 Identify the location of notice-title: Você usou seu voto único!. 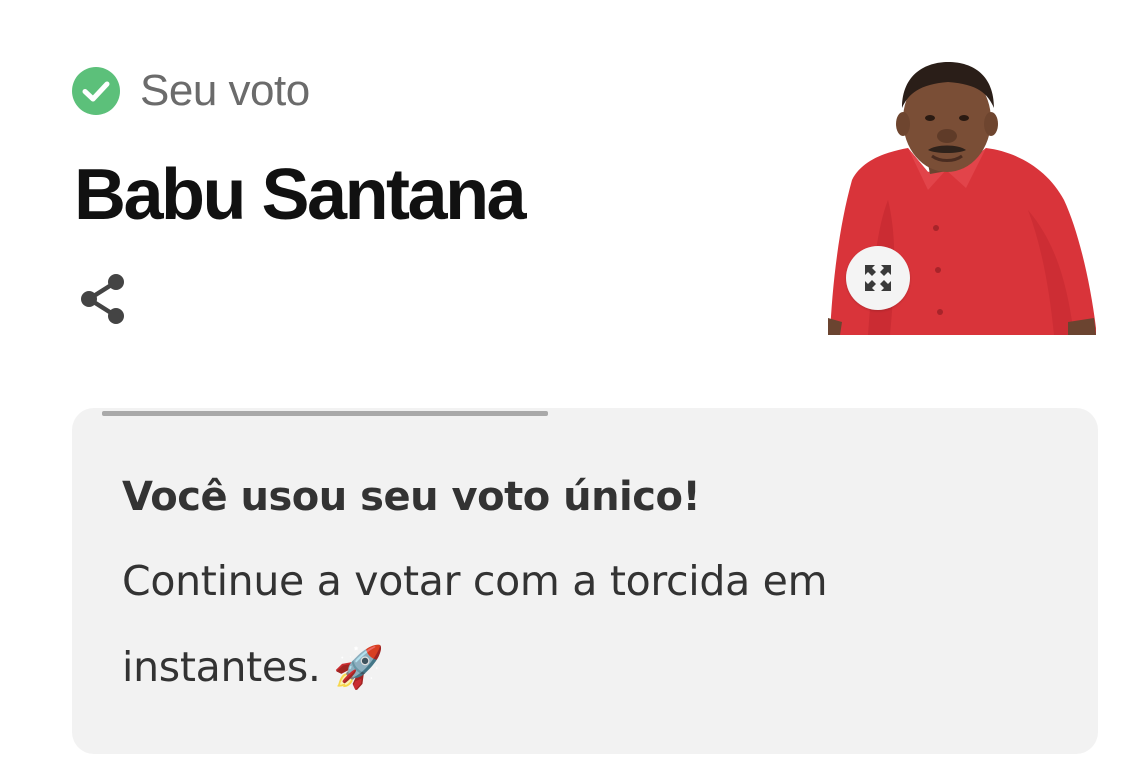
(411, 497).